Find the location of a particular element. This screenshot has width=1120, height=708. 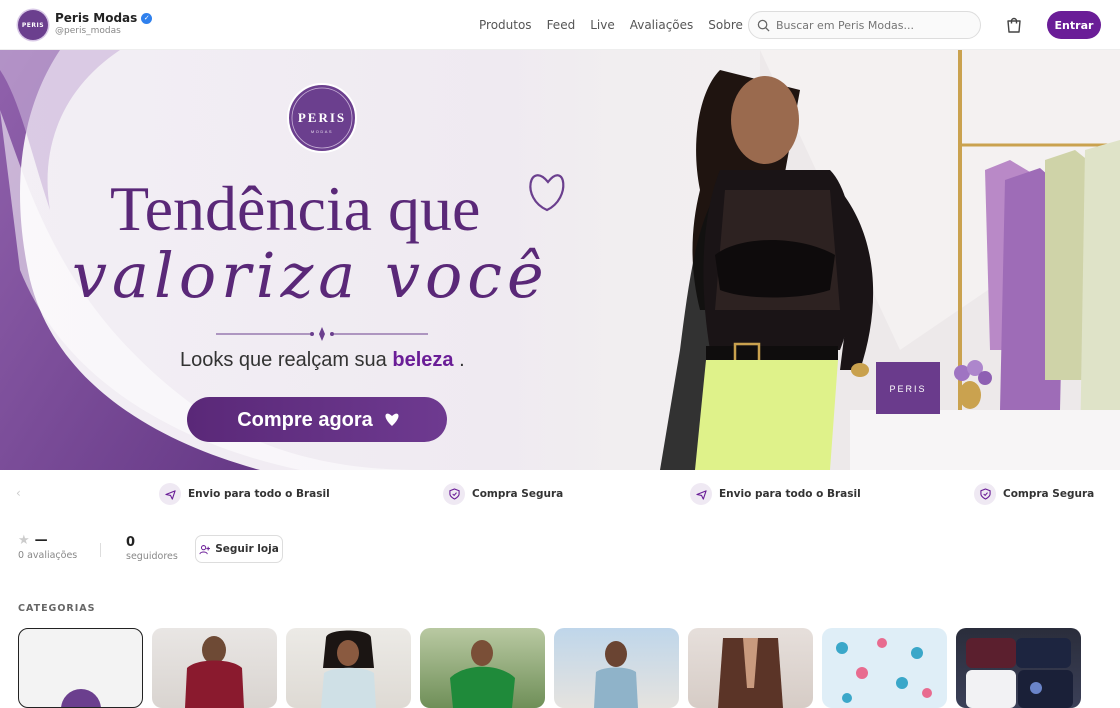

main-nav: Produtos Feed Live Avaliações Sobre is located at coordinates (611, 25).